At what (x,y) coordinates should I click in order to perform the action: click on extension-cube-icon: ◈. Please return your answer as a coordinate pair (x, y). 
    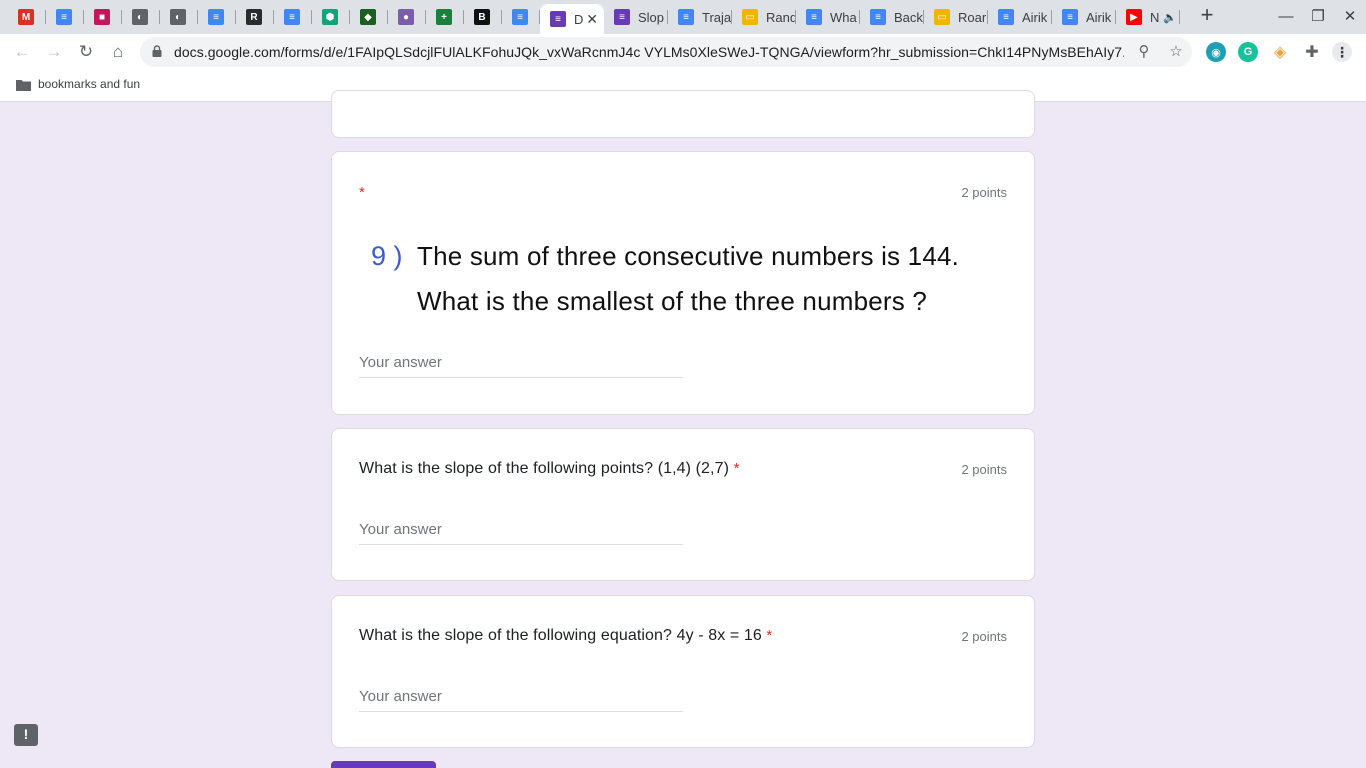
    Looking at the image, I should click on (1280, 52).